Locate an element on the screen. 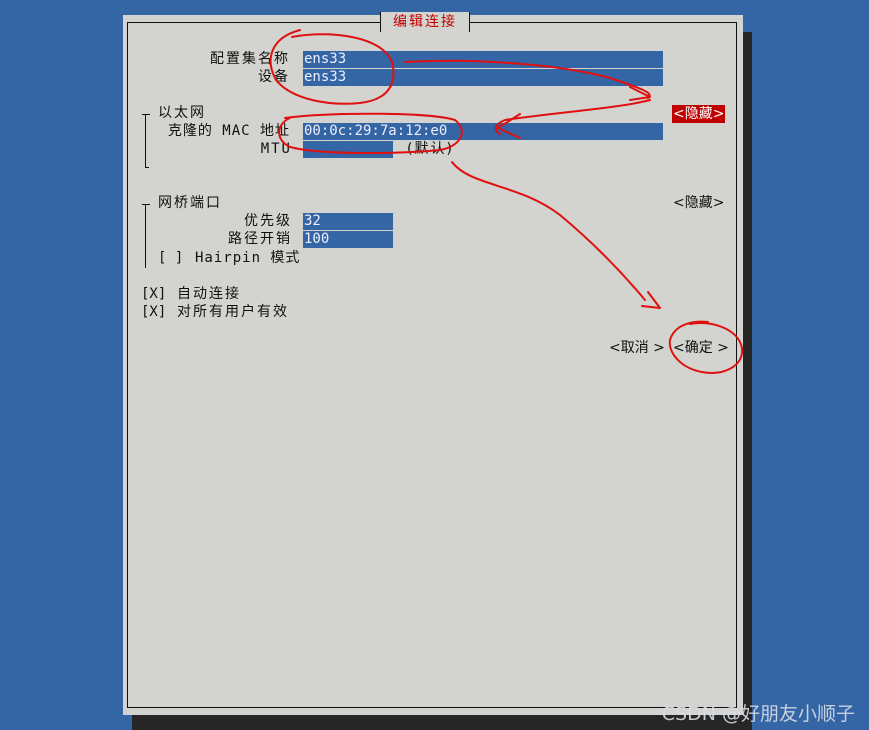  device-input: ens33 is located at coordinates (483, 78).